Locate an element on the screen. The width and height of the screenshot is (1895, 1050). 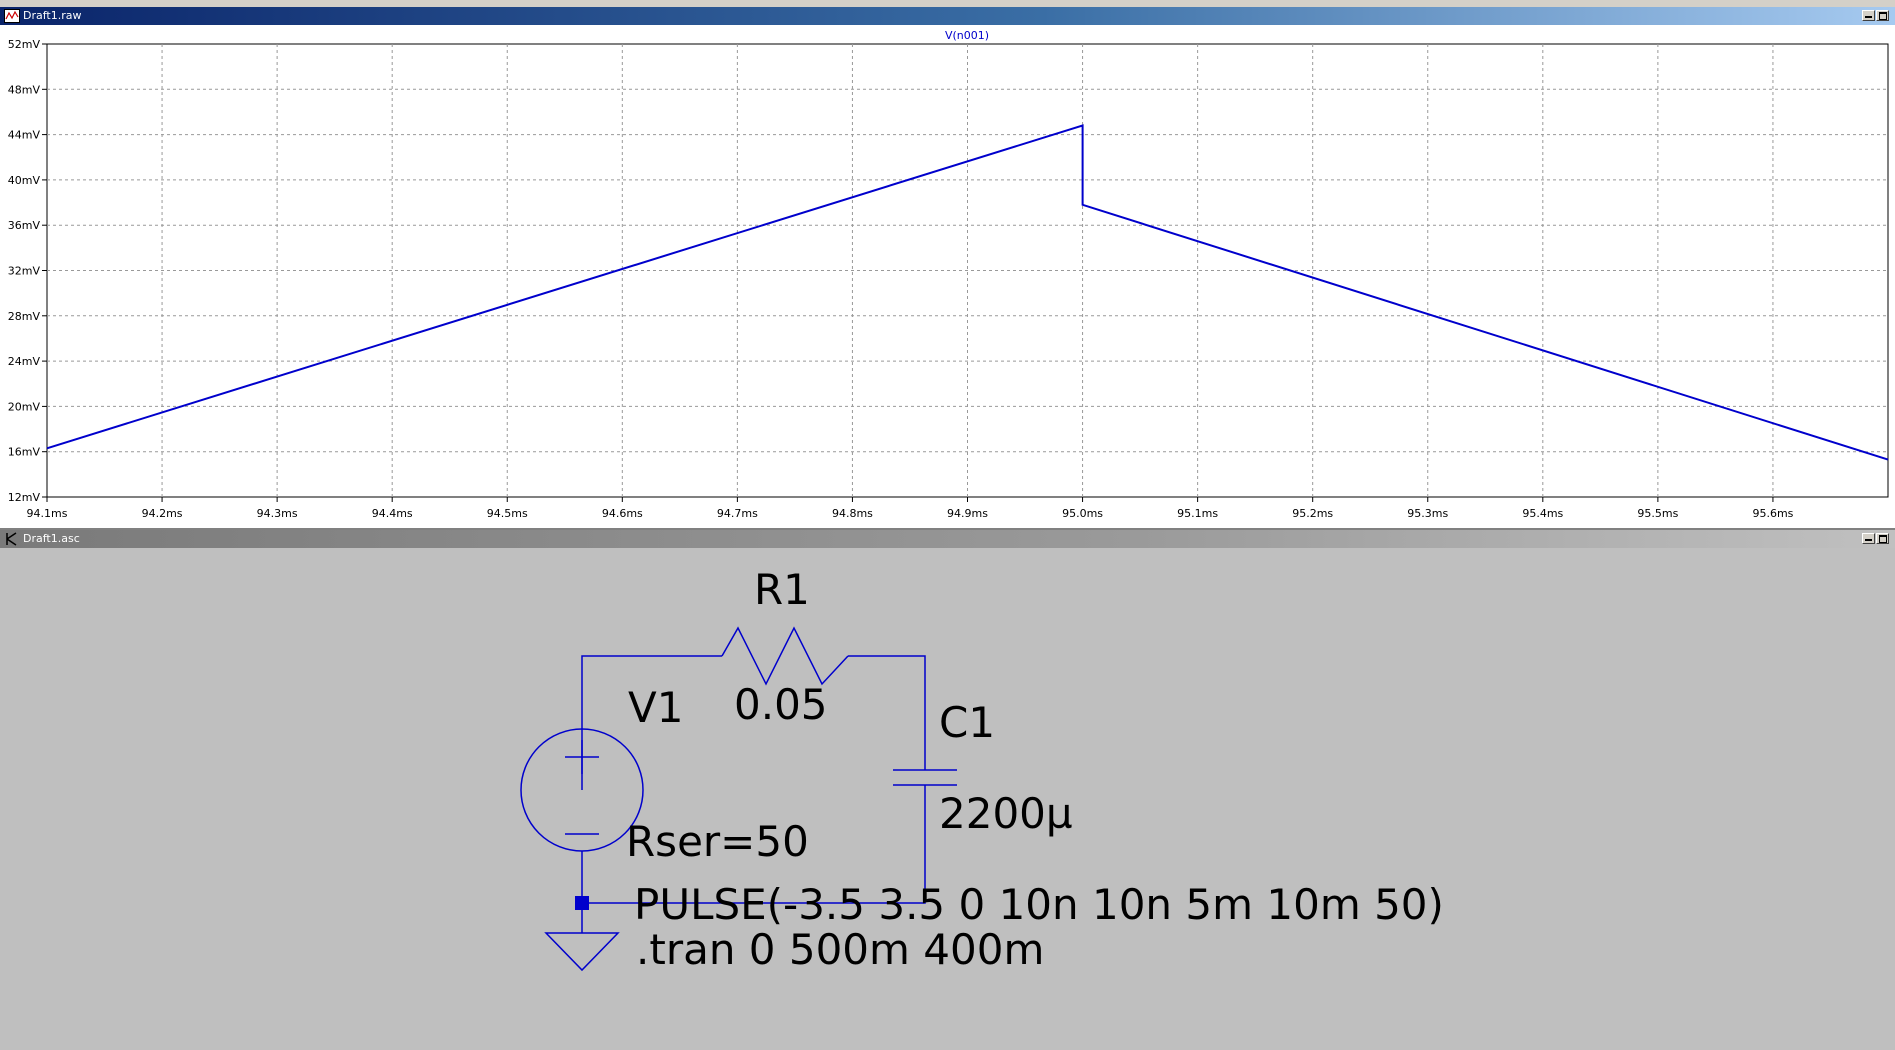
x-tick-label: 95.6ms is located at coordinates (1772, 513).